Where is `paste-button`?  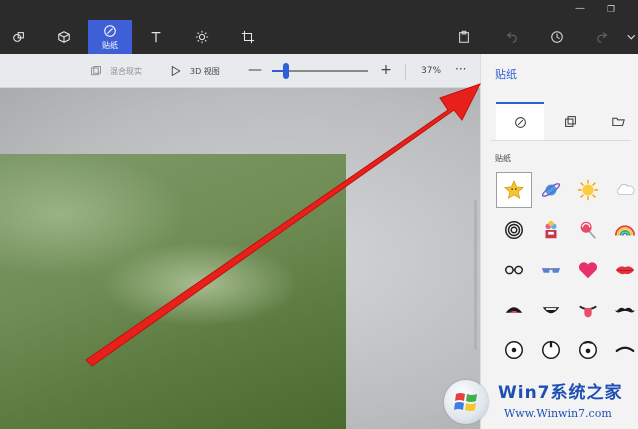 paste-button is located at coordinates (465, 38).